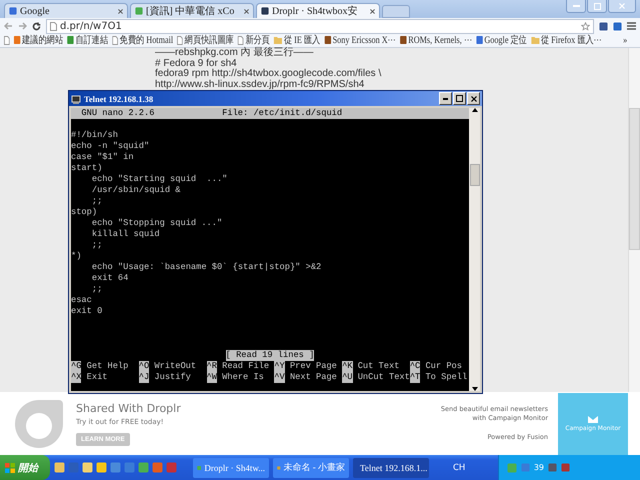 Image resolution: width=640 pixels, height=480 pixels. What do you see at coordinates (297, 40) in the screenshot?
I see `bookmark-link: 從 IE 匯入` at bounding box center [297, 40].